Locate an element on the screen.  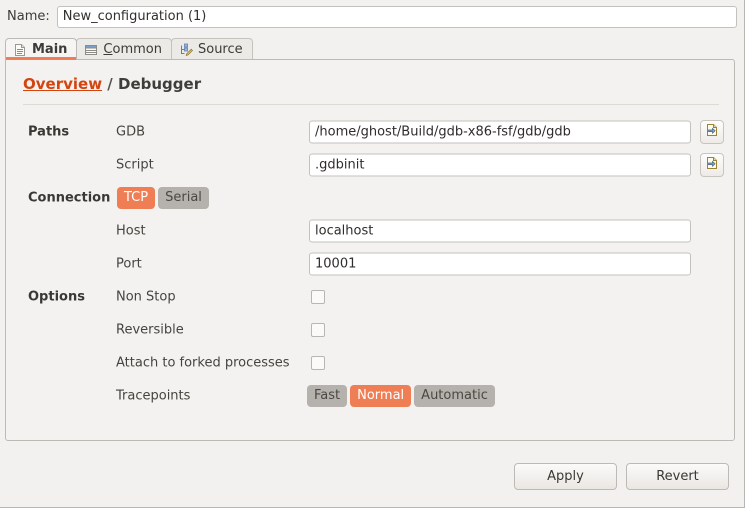
connection-mode-segmented: TCP Serial is located at coordinates (163, 197).